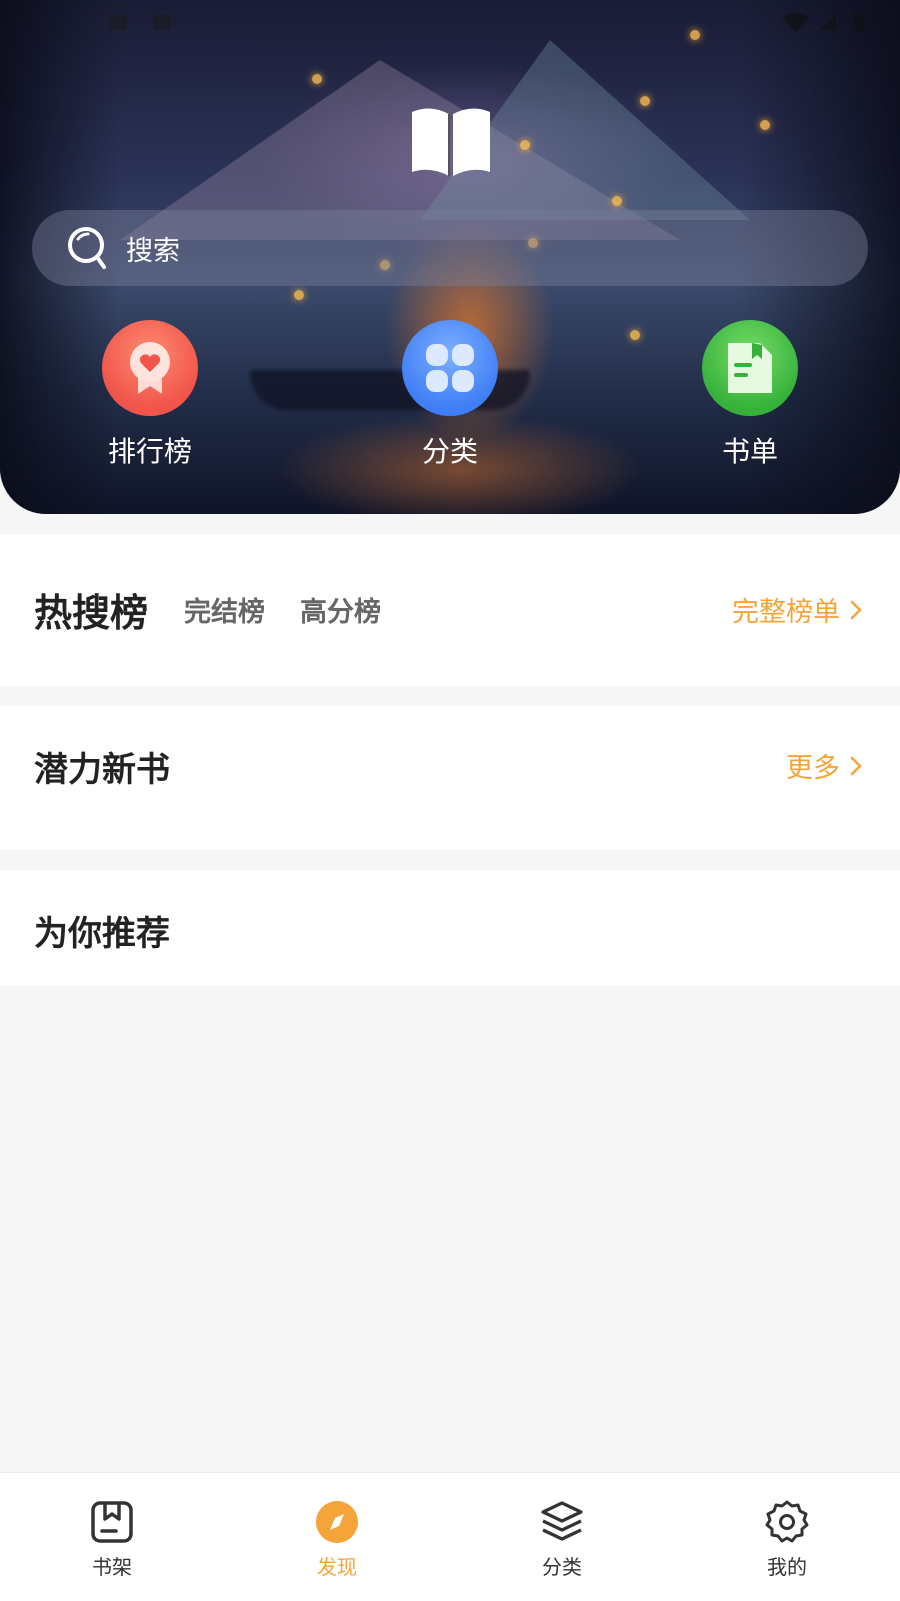  What do you see at coordinates (224, 609) in the screenshot?
I see `tab-completed: 完结榜` at bounding box center [224, 609].